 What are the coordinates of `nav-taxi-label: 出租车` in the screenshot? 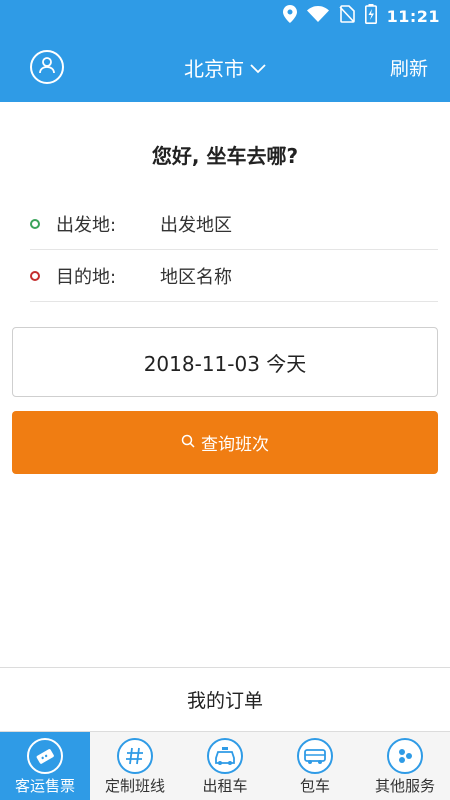 It's located at (225, 786).